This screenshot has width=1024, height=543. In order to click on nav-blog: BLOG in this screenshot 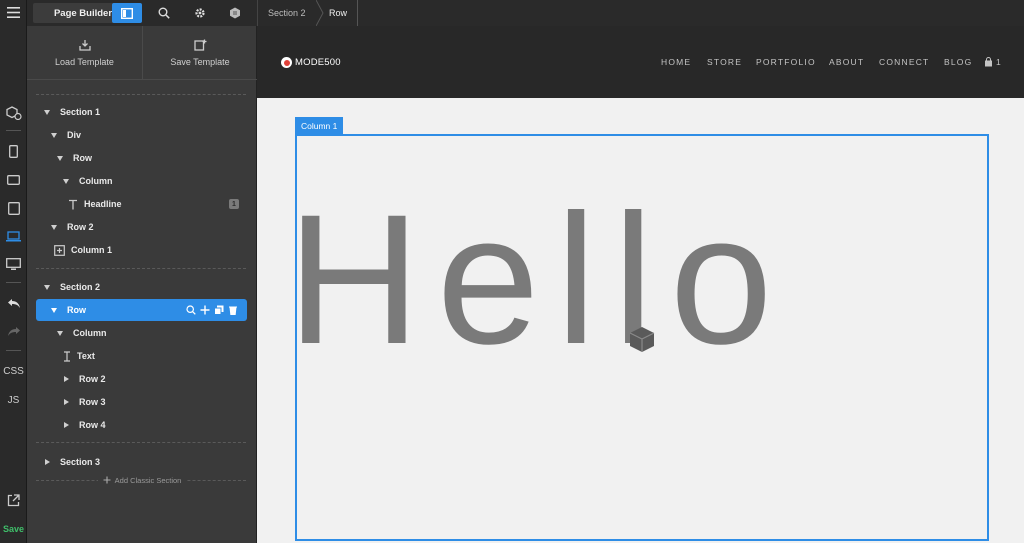, I will do `click(958, 62)`.